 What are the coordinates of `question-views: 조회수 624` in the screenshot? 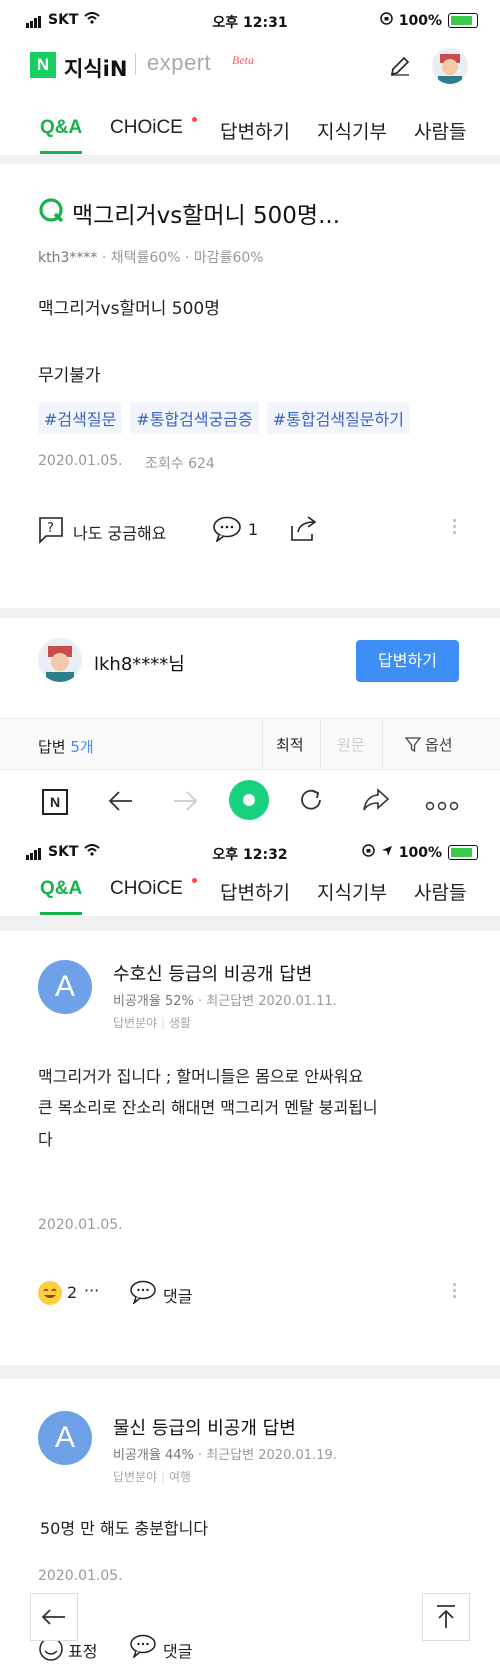 It's located at (180, 464).